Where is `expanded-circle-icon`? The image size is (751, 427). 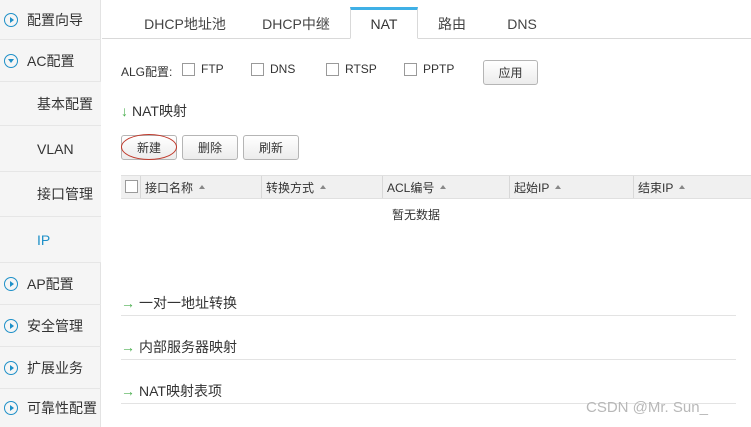 expanded-circle-icon is located at coordinates (11, 60).